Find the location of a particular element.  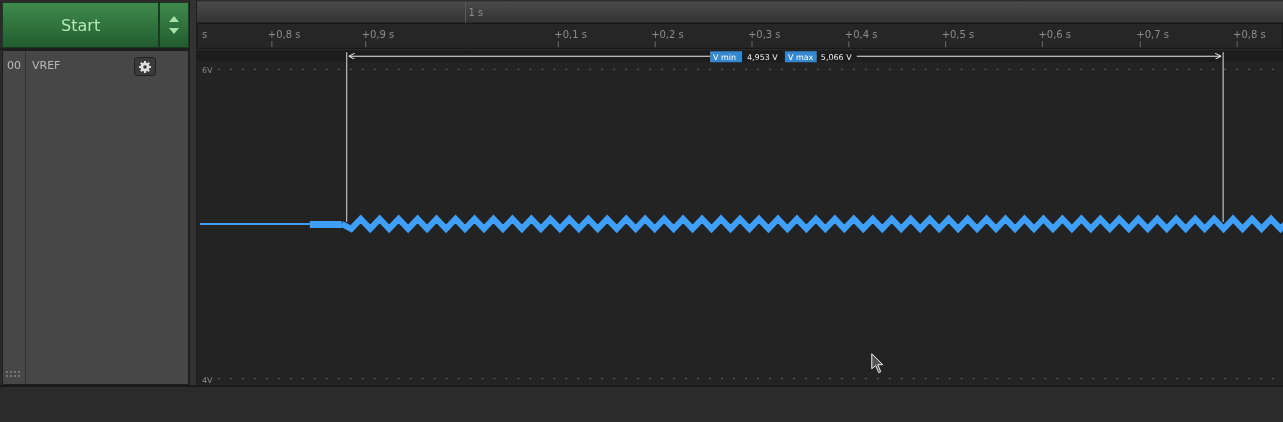

up-down-button is located at coordinates (174, 25).